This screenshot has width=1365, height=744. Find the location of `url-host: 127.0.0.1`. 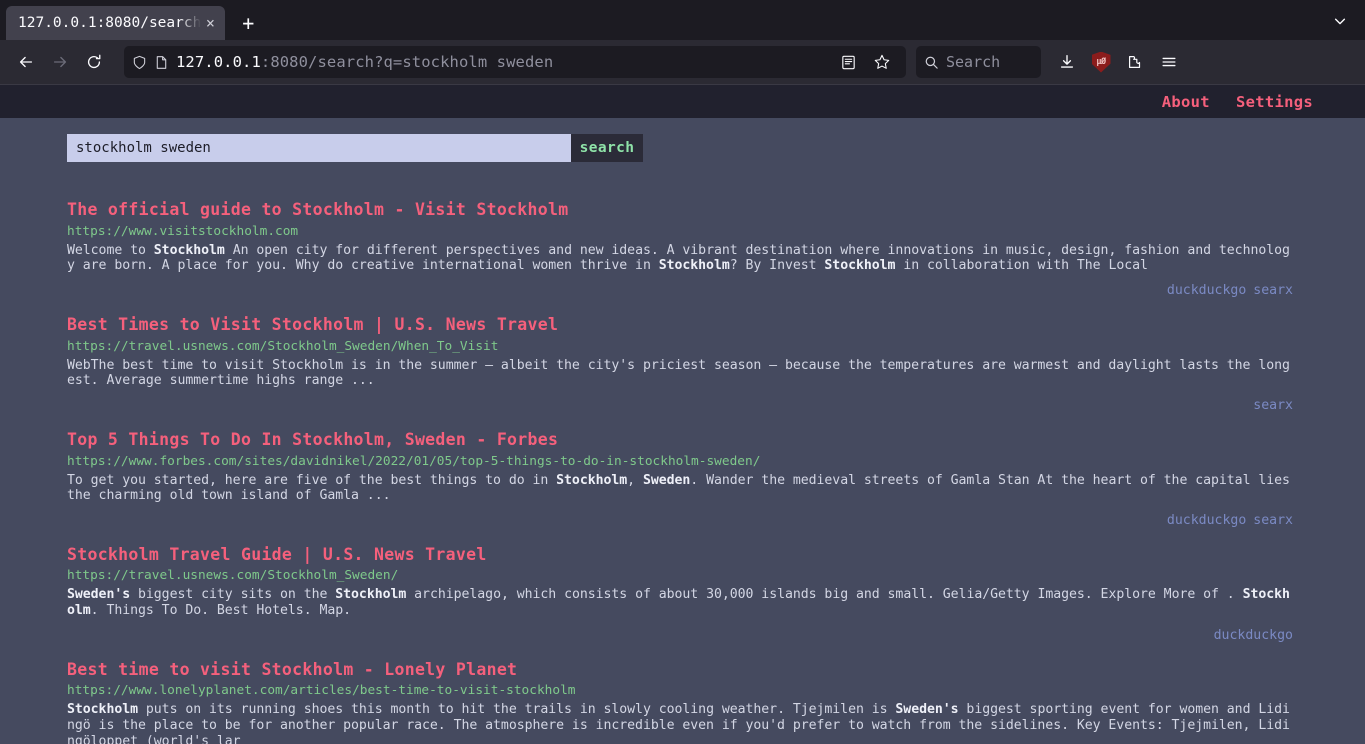

url-host: 127.0.0.1 is located at coordinates (218, 62).